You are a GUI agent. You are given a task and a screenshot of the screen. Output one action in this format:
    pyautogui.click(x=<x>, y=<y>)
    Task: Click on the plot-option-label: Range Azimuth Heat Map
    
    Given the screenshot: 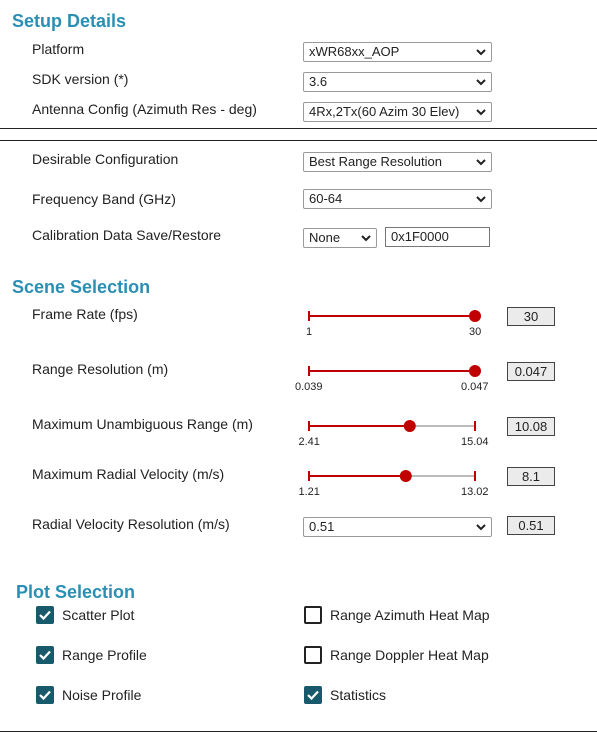 What is the action you would take?
    pyautogui.click(x=410, y=615)
    